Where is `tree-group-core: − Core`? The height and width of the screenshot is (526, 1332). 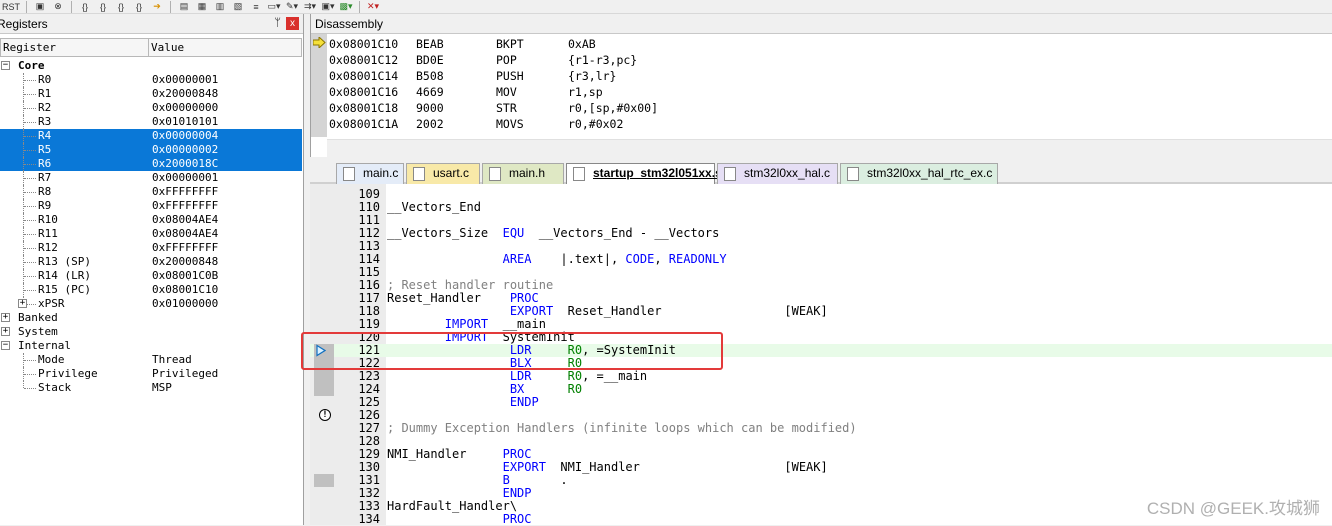
tree-group-core: − Core is located at coordinates (151, 66).